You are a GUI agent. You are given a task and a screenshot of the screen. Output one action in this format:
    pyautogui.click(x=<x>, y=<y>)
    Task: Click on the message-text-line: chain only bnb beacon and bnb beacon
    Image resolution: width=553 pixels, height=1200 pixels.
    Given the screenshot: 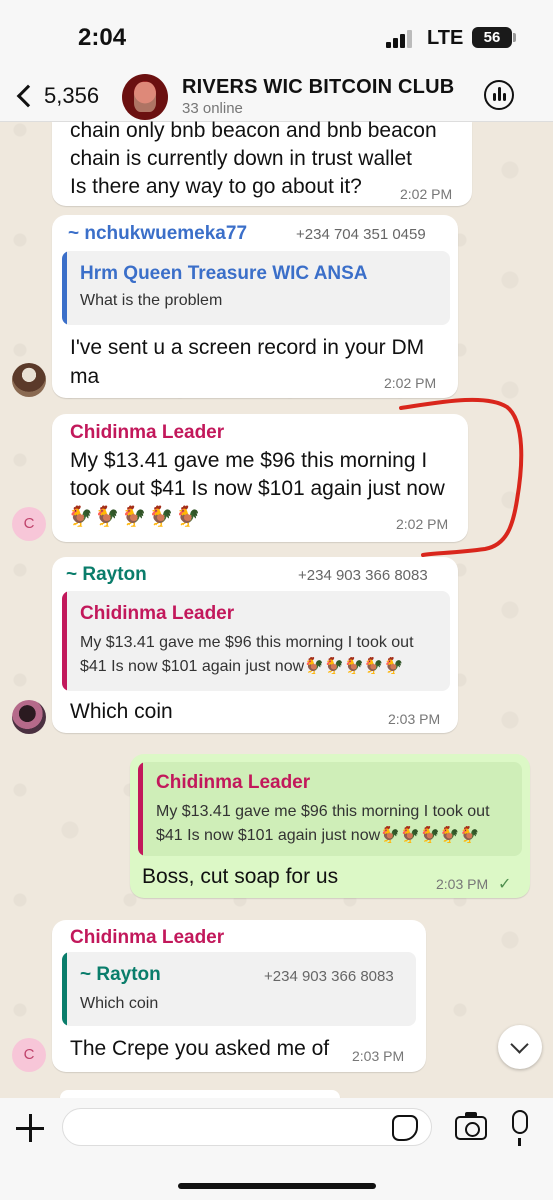 What is the action you would take?
    pyautogui.click(x=253, y=130)
    